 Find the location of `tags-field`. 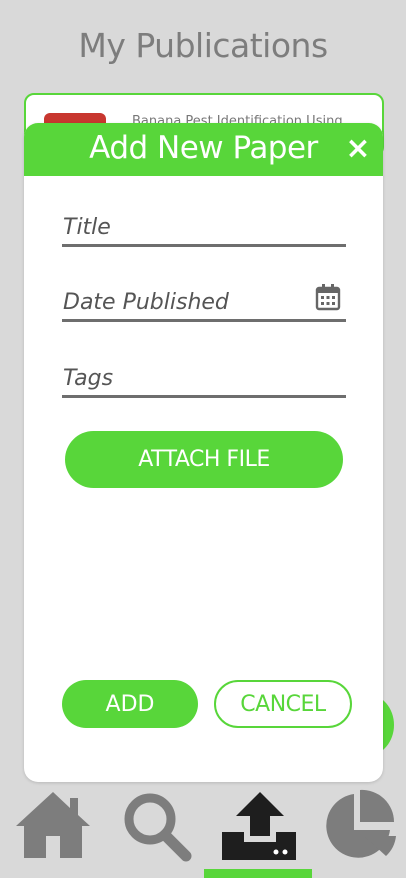

tags-field is located at coordinates (204, 376).